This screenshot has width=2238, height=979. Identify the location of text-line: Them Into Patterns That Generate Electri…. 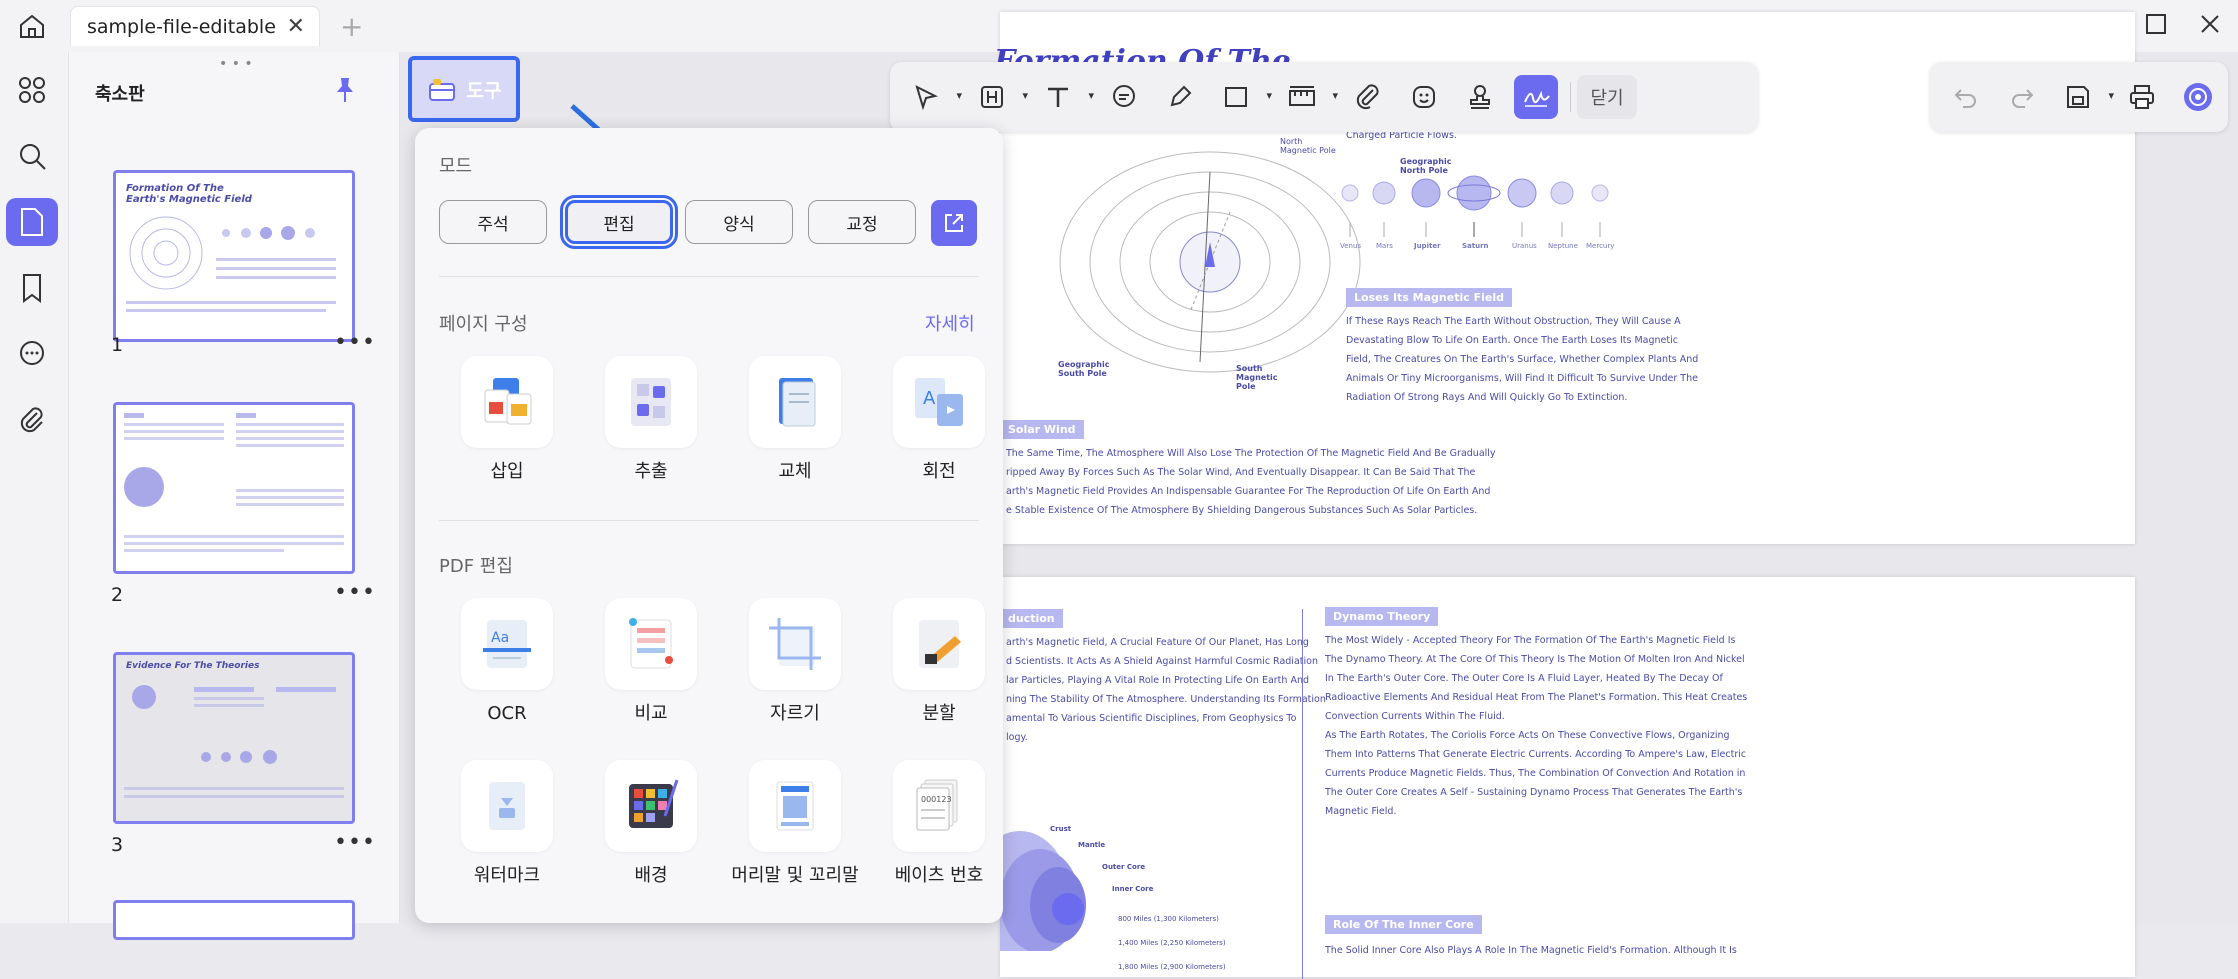
(1536, 754).